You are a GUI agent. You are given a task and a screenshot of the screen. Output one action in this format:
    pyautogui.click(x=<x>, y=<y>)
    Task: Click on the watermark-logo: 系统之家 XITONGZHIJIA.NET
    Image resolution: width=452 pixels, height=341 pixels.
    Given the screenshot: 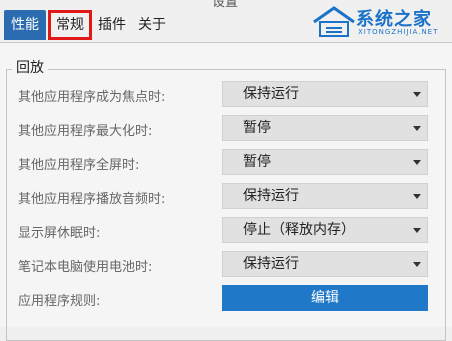 What is the action you would take?
    pyautogui.click(x=377, y=22)
    